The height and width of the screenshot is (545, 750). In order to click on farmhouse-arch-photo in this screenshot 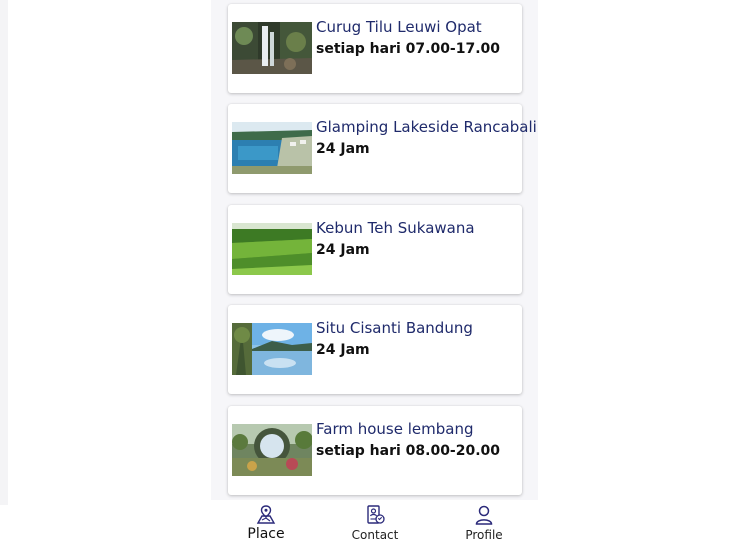, I will do `click(272, 450)`.